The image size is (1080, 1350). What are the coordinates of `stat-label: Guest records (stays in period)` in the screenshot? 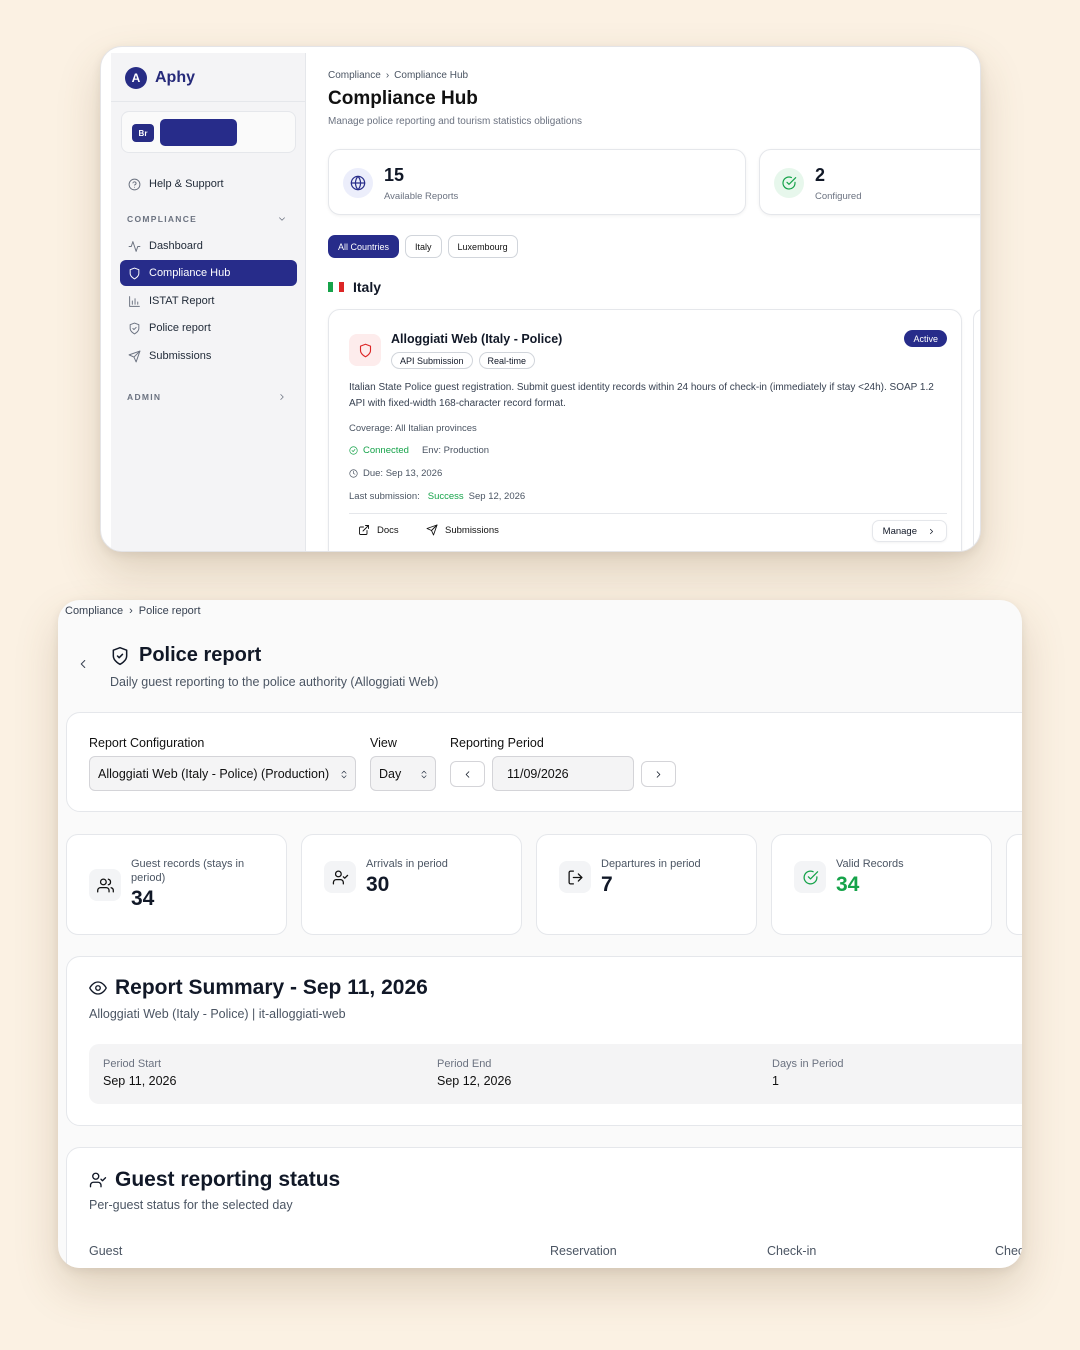 It's located at (188, 871).